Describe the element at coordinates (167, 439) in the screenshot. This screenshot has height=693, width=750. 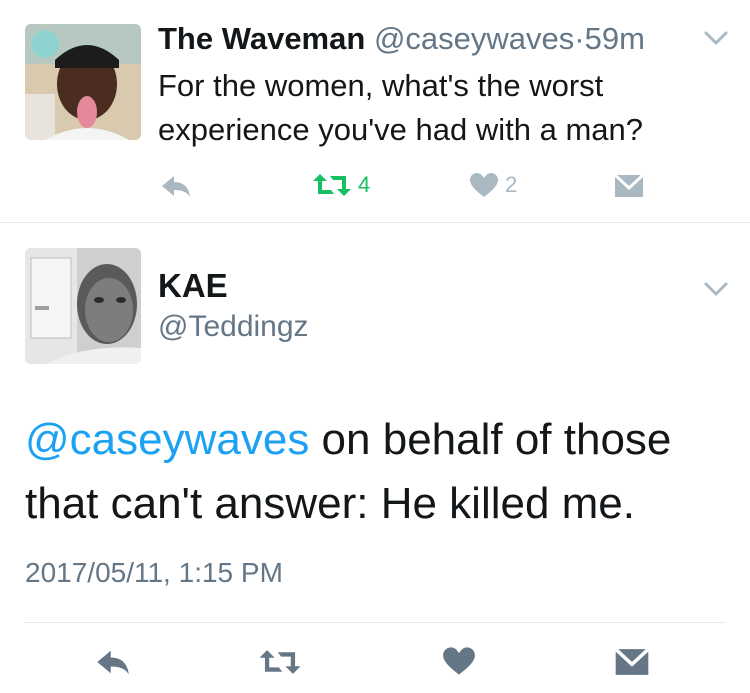
I see `mention-link: @caseywaves` at that location.